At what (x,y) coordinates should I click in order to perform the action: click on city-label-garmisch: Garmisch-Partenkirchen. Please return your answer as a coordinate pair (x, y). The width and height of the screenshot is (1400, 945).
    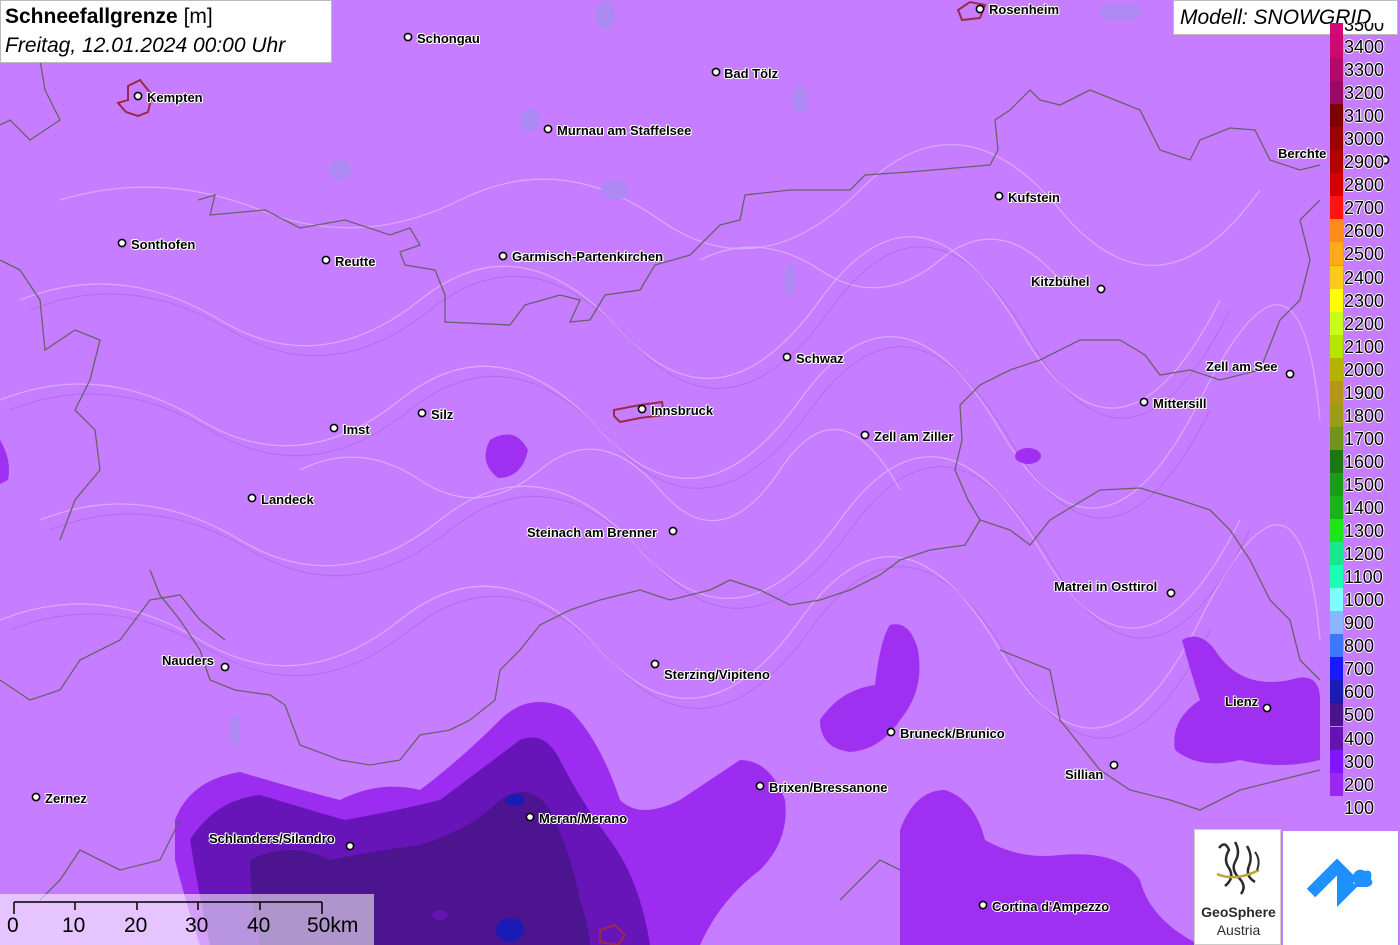
    Looking at the image, I should click on (588, 256).